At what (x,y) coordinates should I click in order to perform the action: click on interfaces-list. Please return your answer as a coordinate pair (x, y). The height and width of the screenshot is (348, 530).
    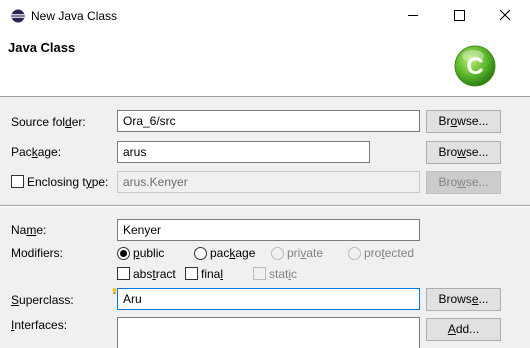
    Looking at the image, I should click on (268, 332).